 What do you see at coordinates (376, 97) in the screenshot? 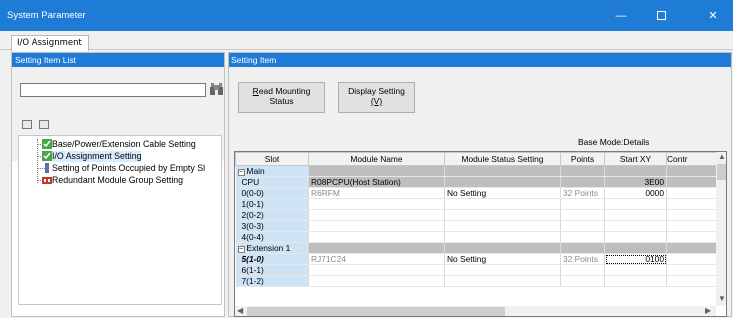
I see `display-setting-button: Display Setting (V)` at bounding box center [376, 97].